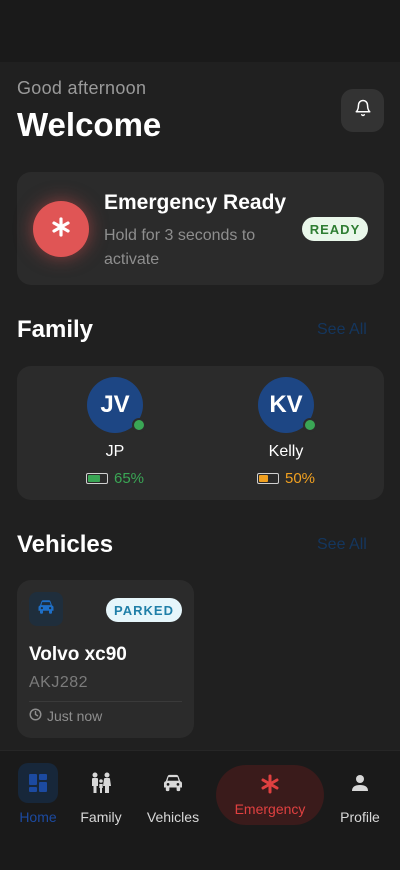 This screenshot has height=870, width=400. Describe the element at coordinates (59, 682) in the screenshot. I see `vehicle-plate: AKJ282` at that location.